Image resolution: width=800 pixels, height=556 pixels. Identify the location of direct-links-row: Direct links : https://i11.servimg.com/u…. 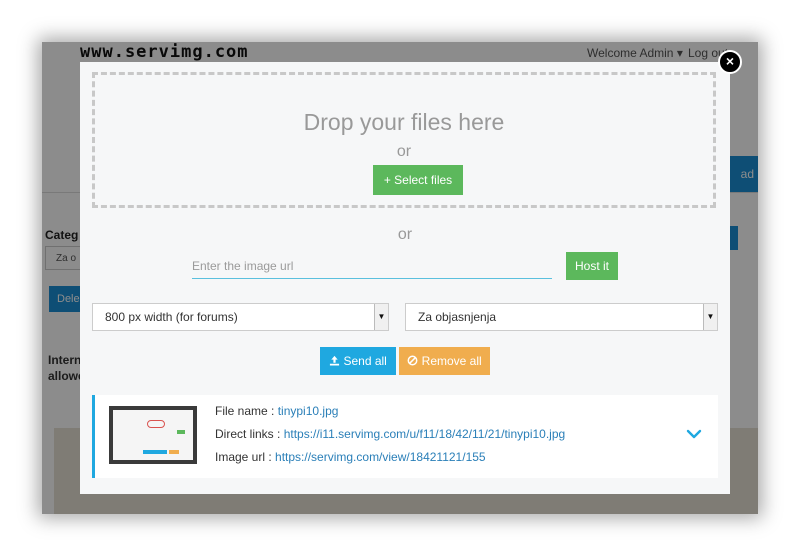
(390, 434).